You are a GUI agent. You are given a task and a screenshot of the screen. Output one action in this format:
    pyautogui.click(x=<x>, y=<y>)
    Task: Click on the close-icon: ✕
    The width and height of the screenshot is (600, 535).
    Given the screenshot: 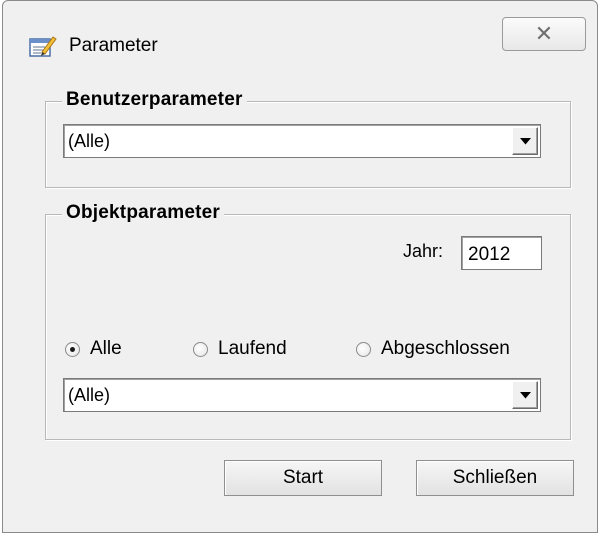 What is the action you would take?
    pyautogui.click(x=544, y=33)
    